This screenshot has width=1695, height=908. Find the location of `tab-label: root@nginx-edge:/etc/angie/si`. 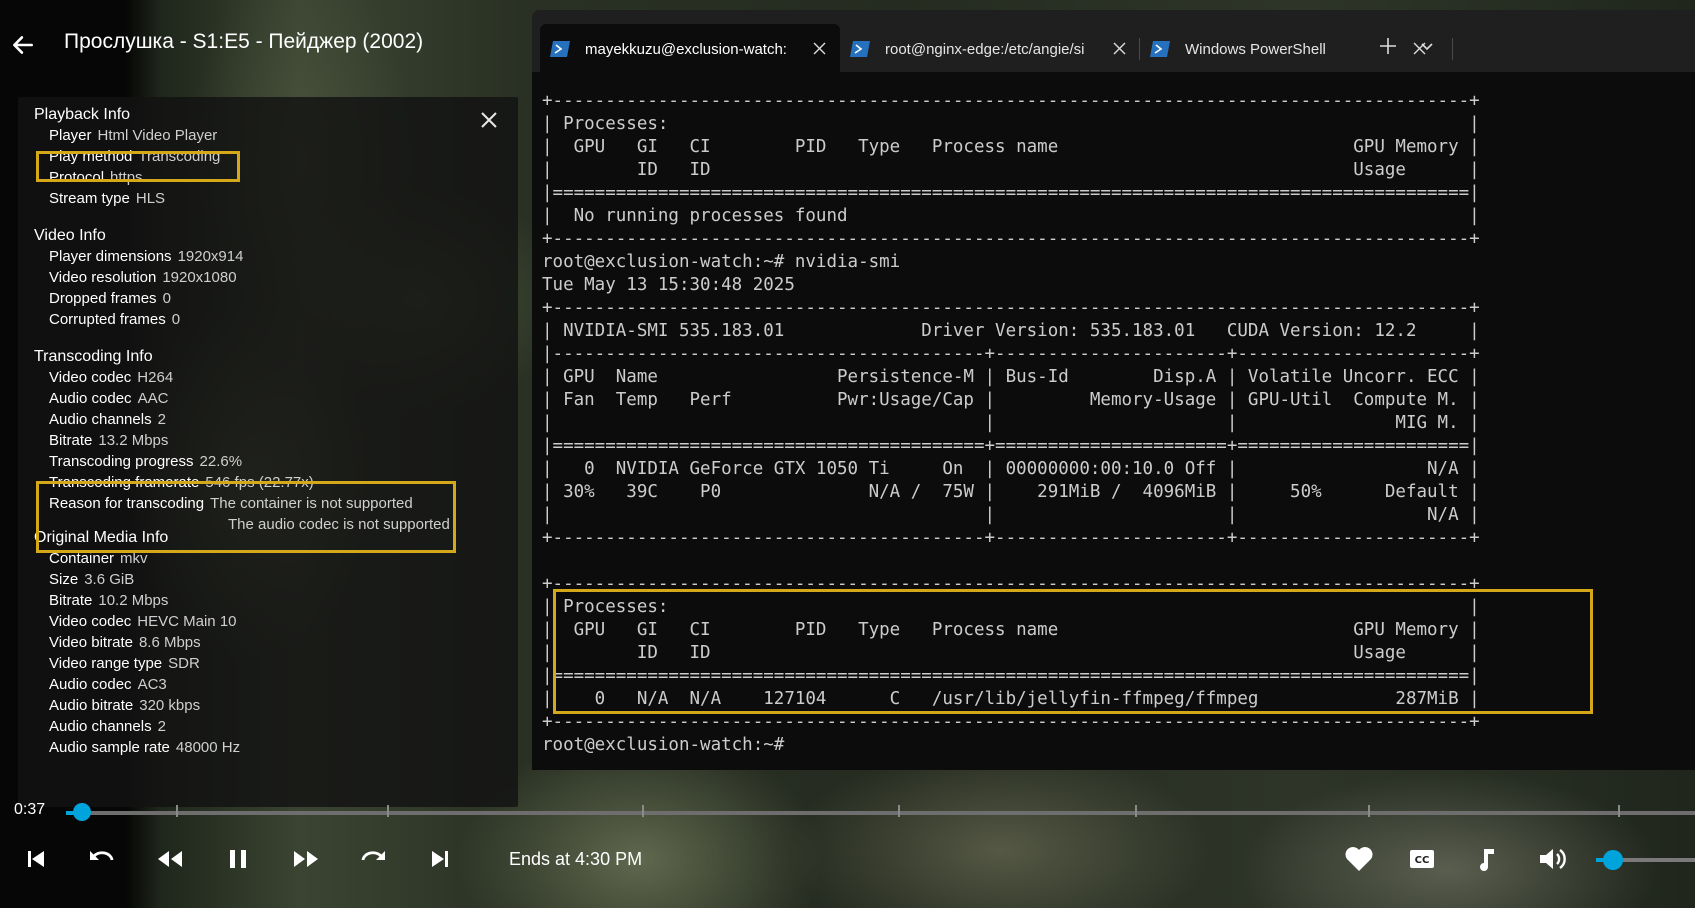

tab-label: root@nginx-edge:/etc/angie/si is located at coordinates (985, 49).